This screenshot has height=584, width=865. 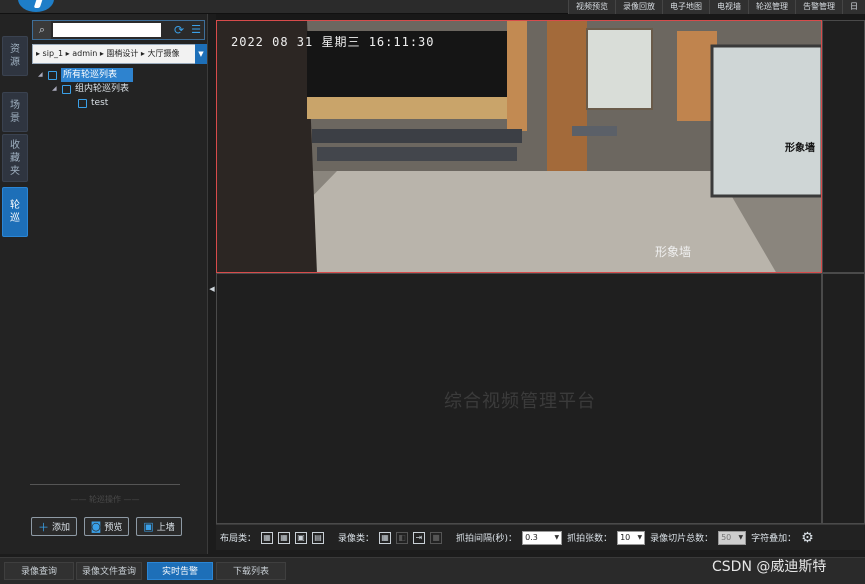 I want to click on active-tab-caret-icon, so click(x=181, y=577).